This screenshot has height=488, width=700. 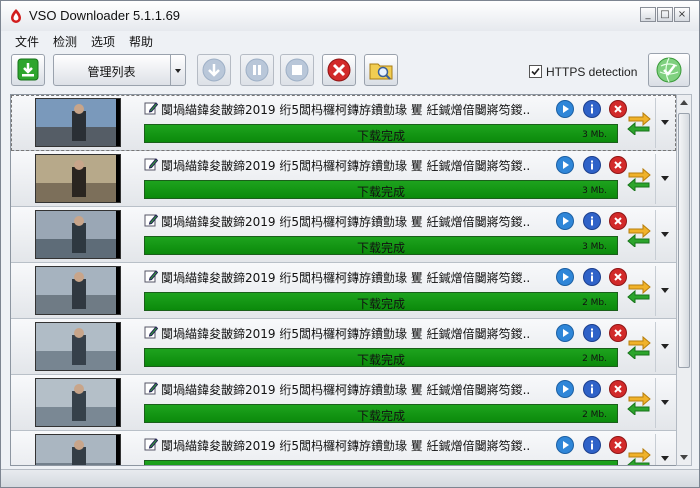 What do you see at coordinates (684, 240) in the screenshot?
I see `scroll-thumb` at bounding box center [684, 240].